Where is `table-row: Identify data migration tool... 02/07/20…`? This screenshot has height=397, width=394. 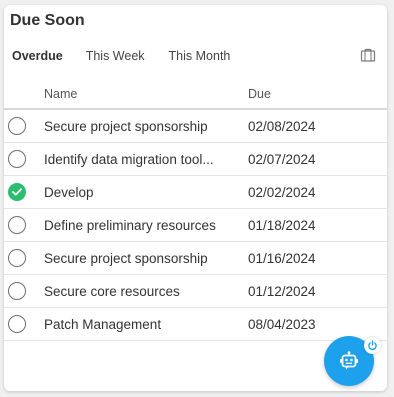
table-row: Identify data migration tool... 02/07/20… is located at coordinates (195, 159).